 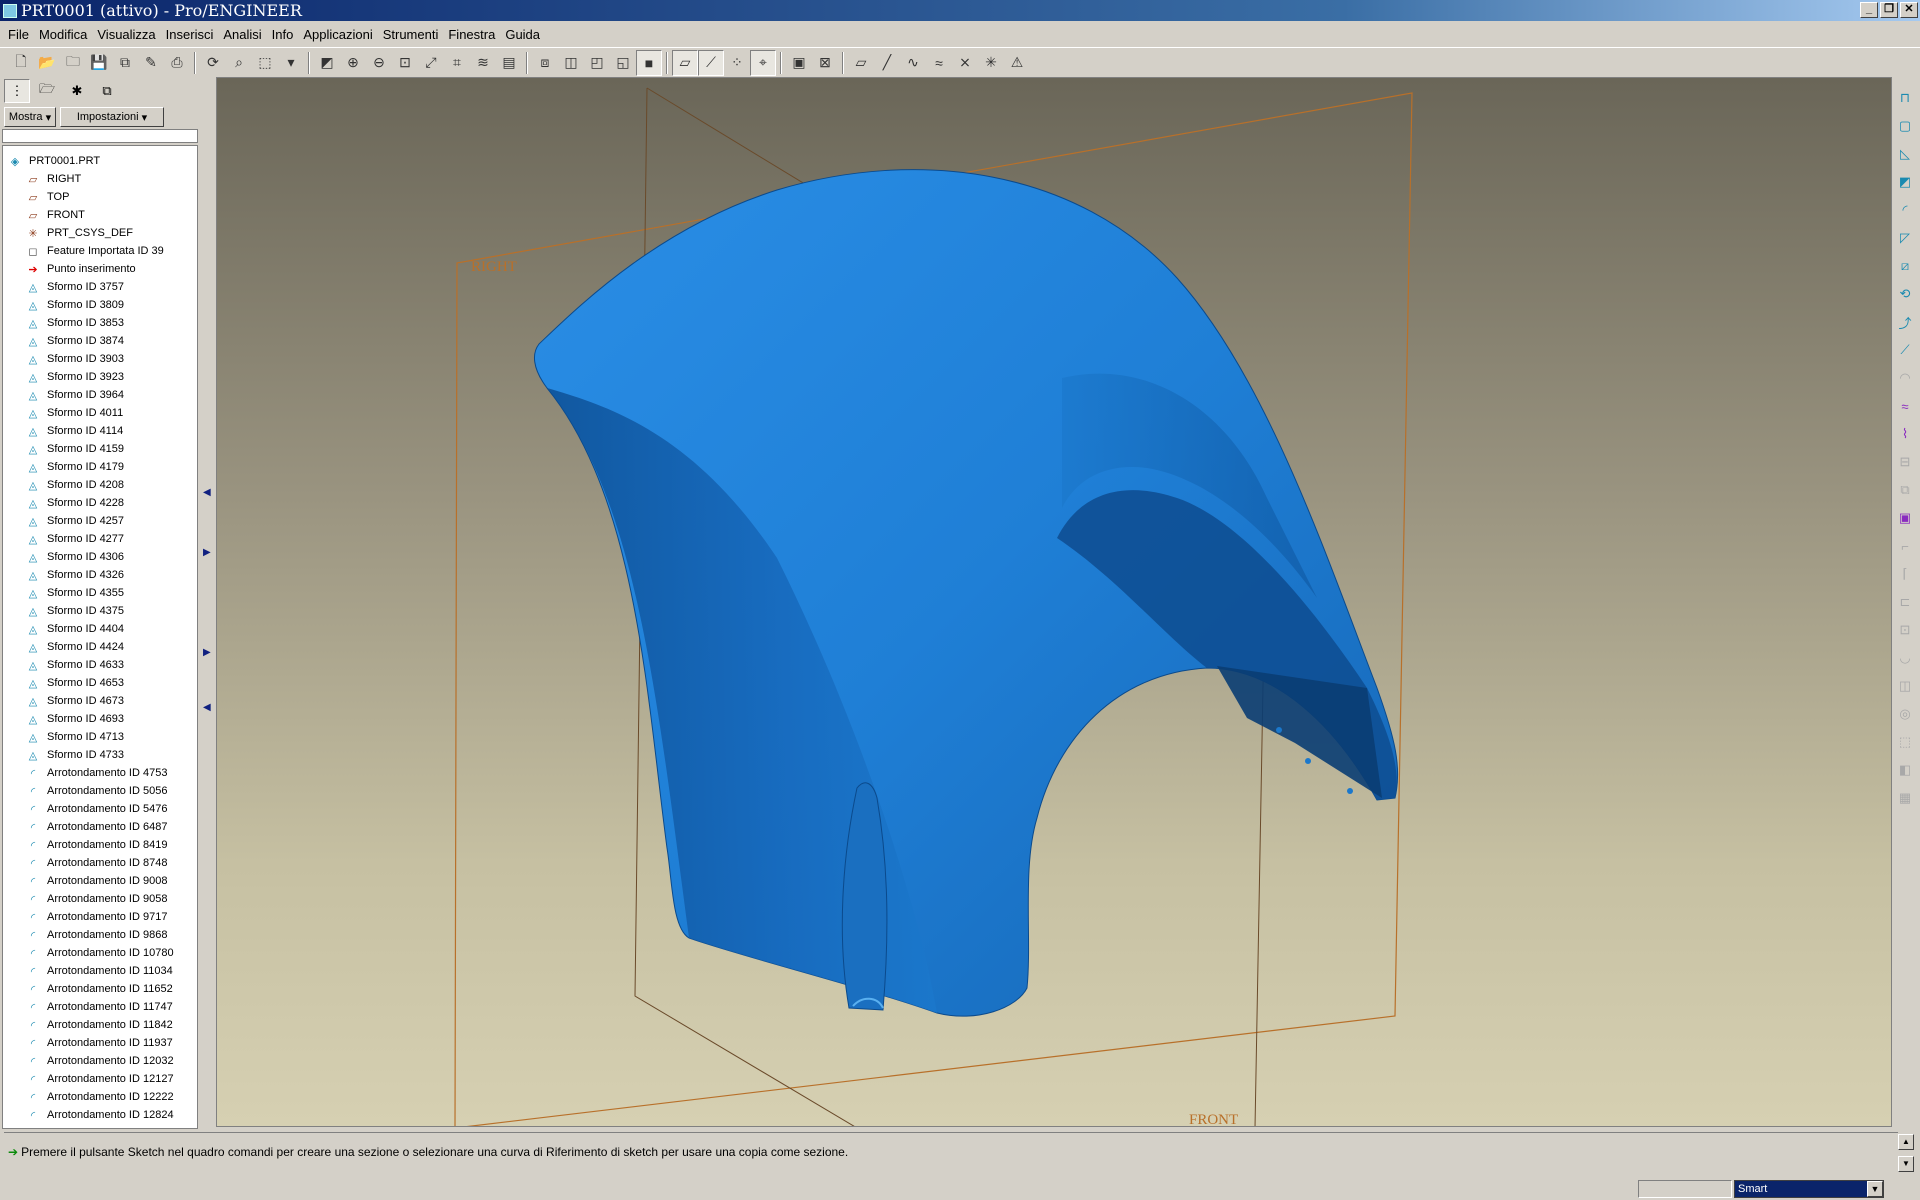 I want to click on tree-item: ◜ Arrotondamento ID 9008, so click(x=100, y=881).